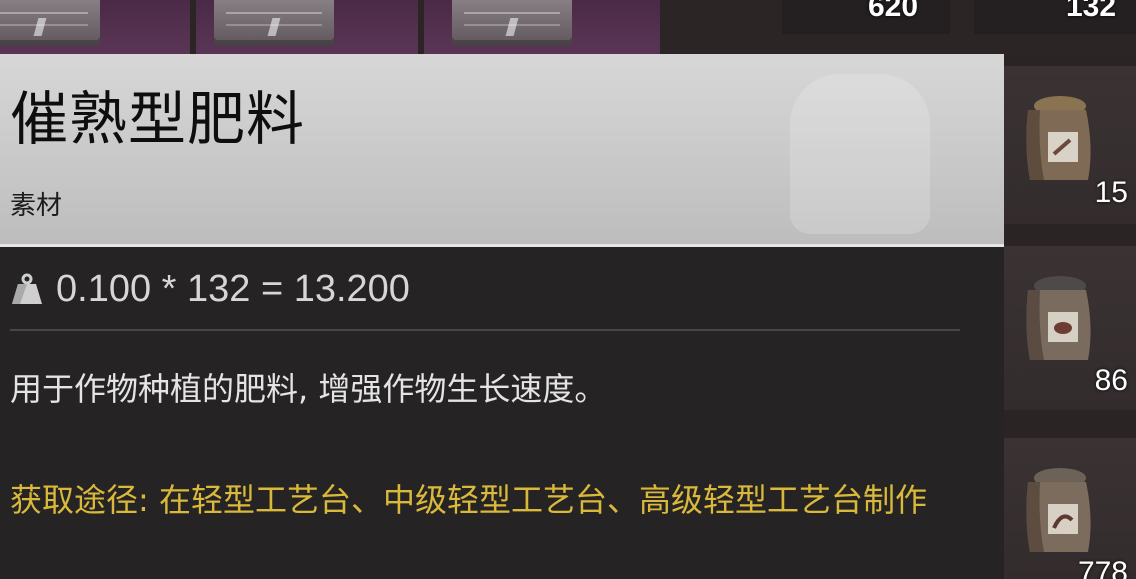 The image size is (1136, 579). I want to click on item-count: 86, so click(1111, 380).